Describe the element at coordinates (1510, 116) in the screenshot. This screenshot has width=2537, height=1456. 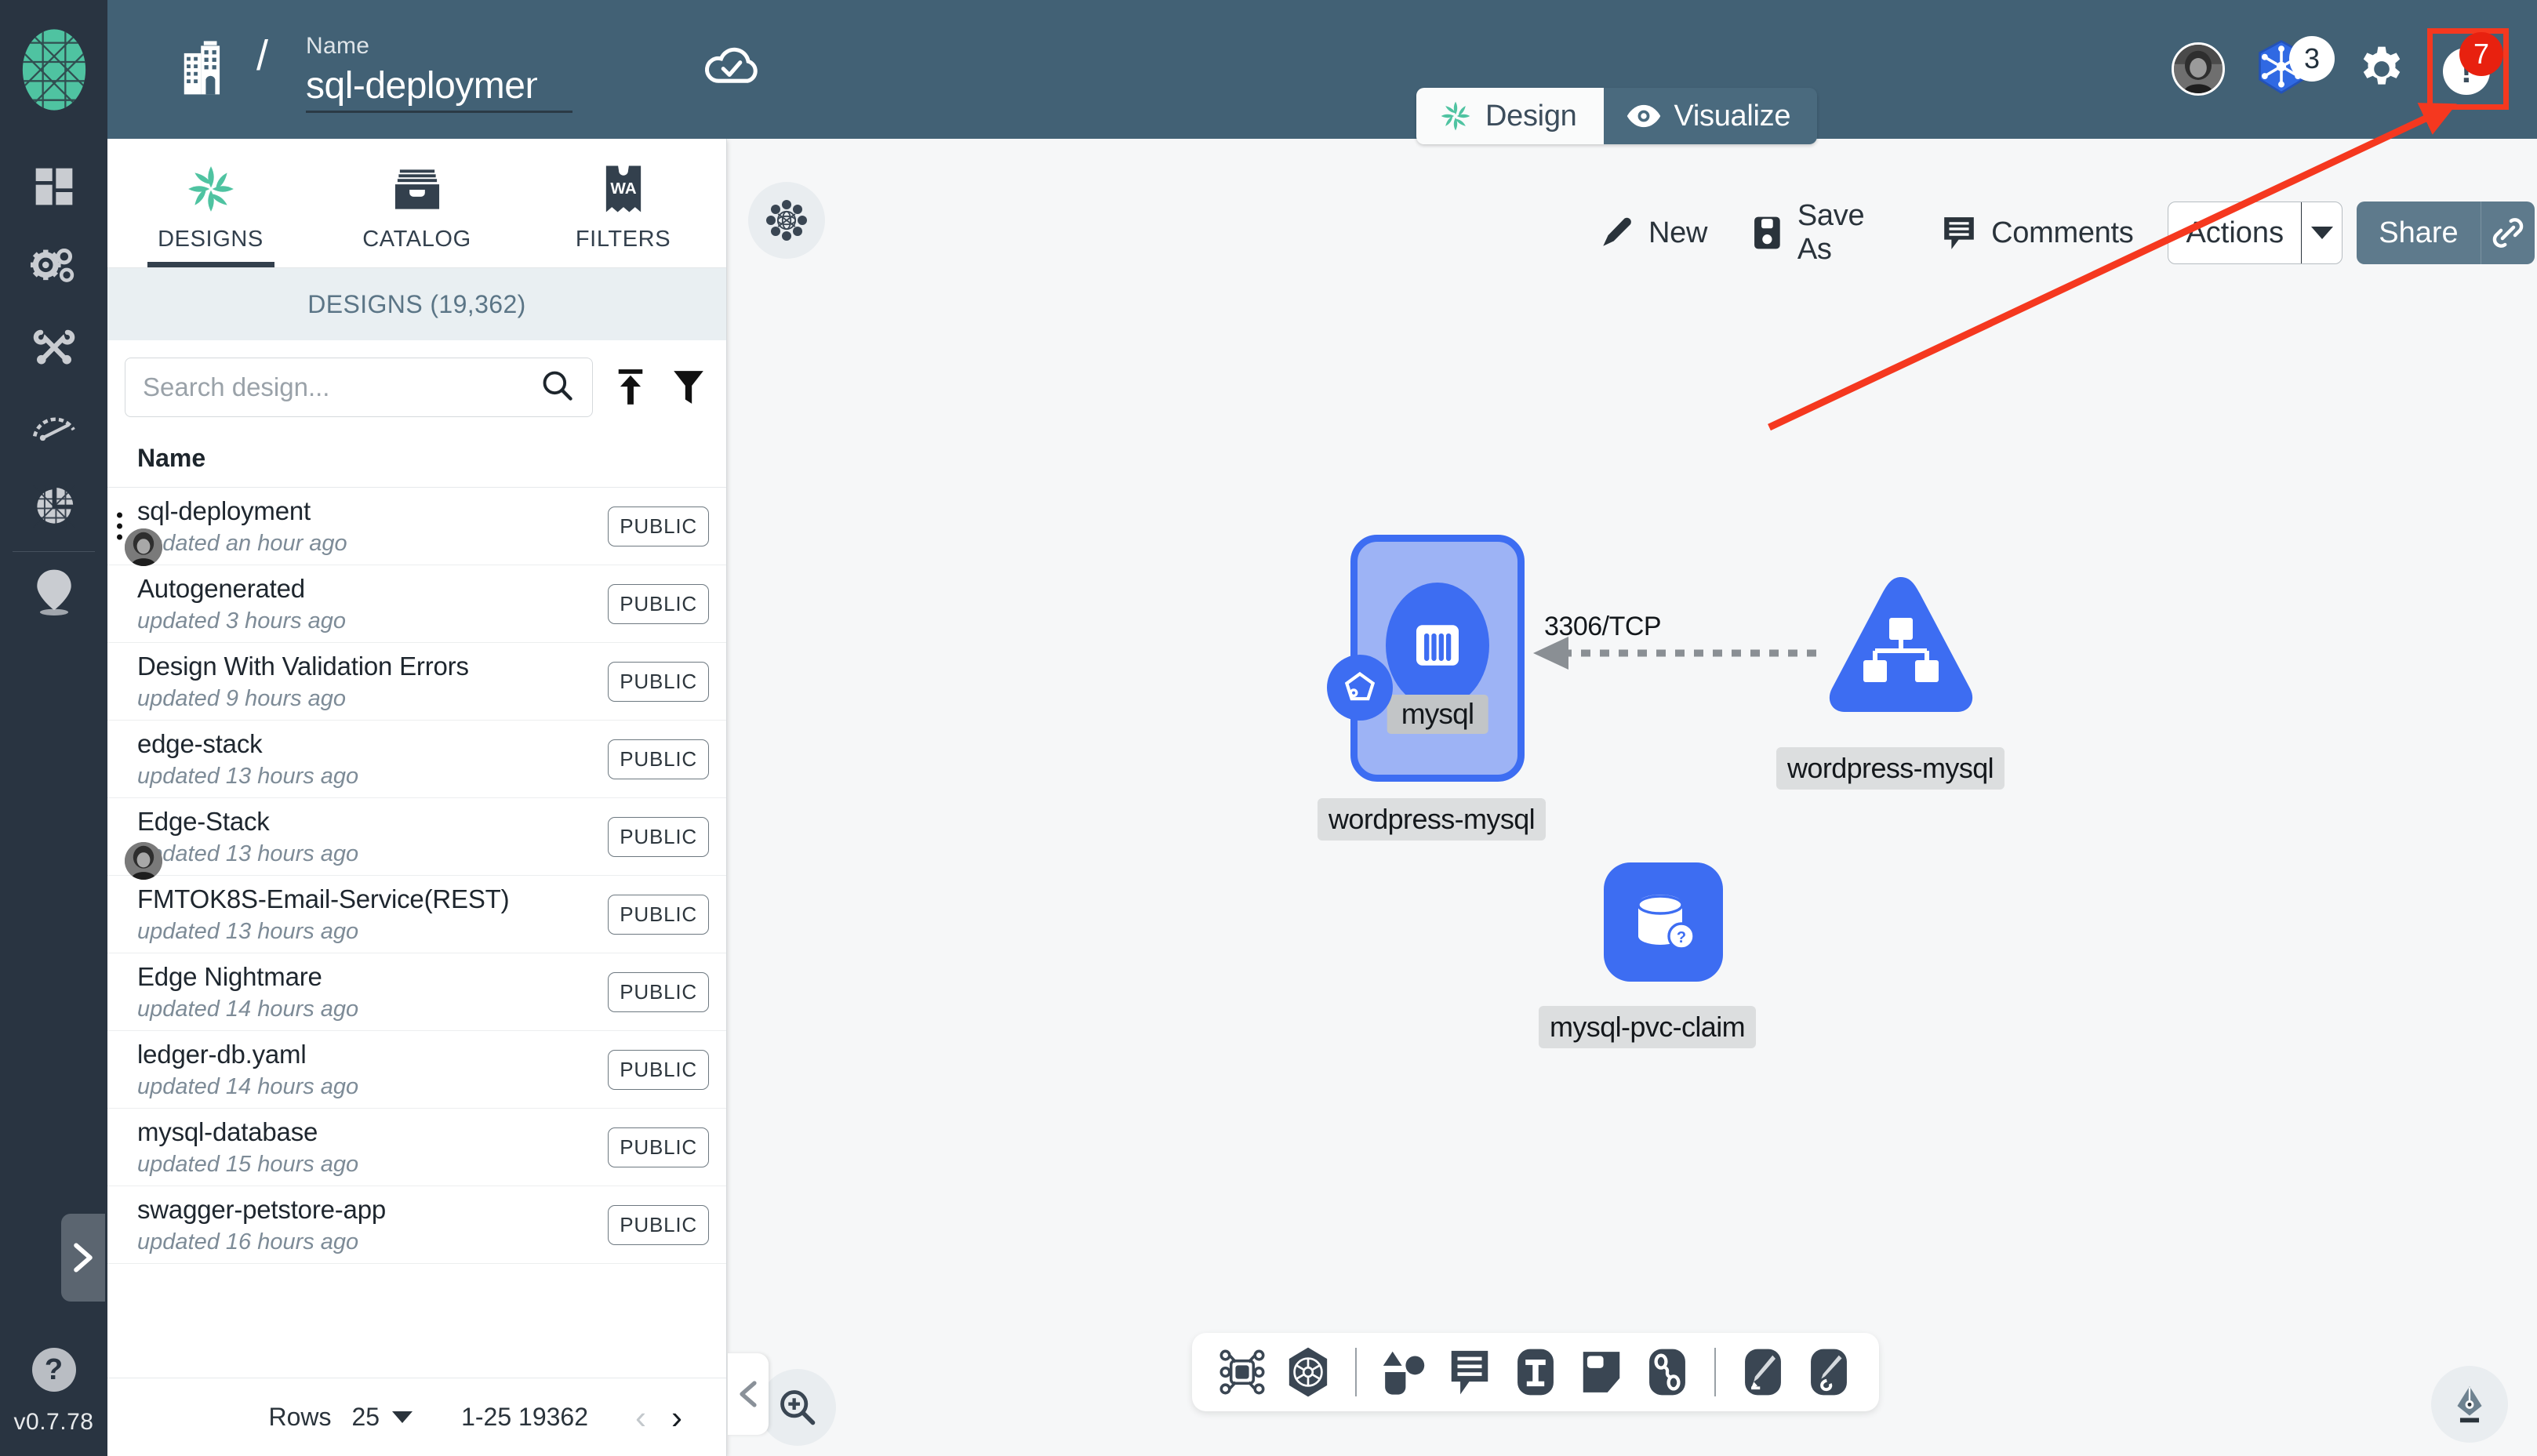
I see `tab-design: Design` at that location.